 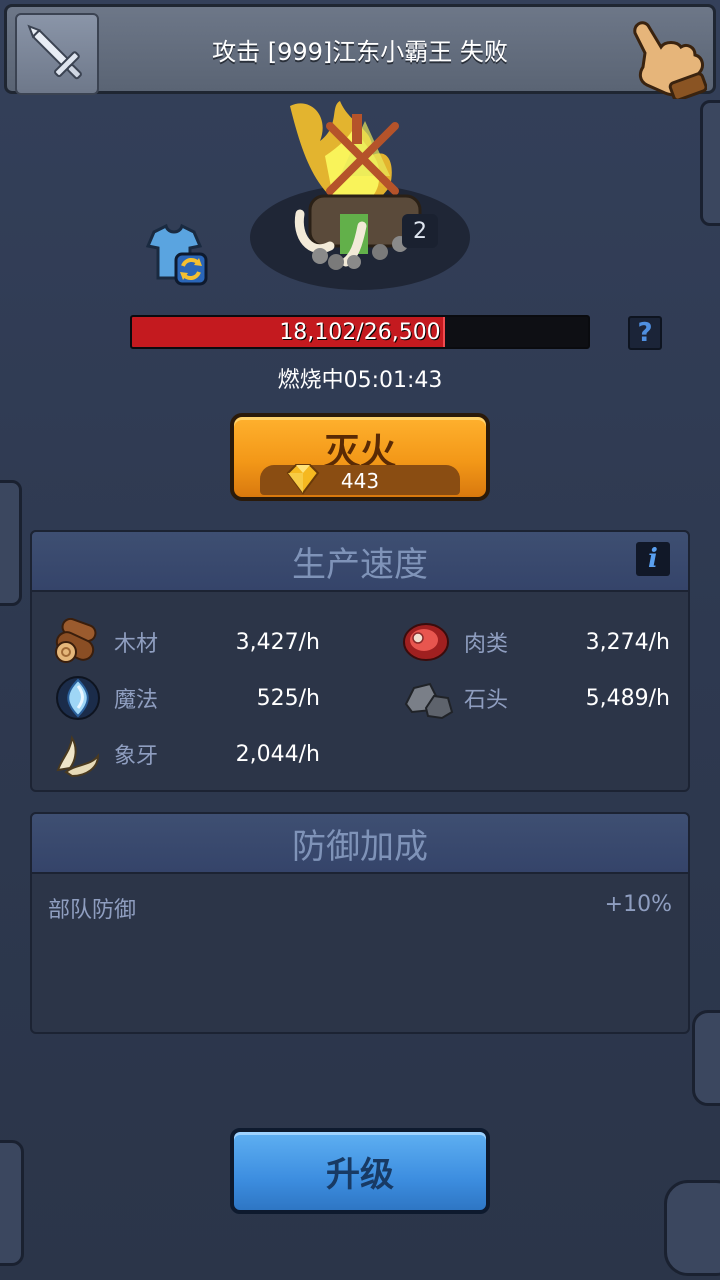 What do you see at coordinates (54, 52) in the screenshot?
I see `sword-attack-icon` at bounding box center [54, 52].